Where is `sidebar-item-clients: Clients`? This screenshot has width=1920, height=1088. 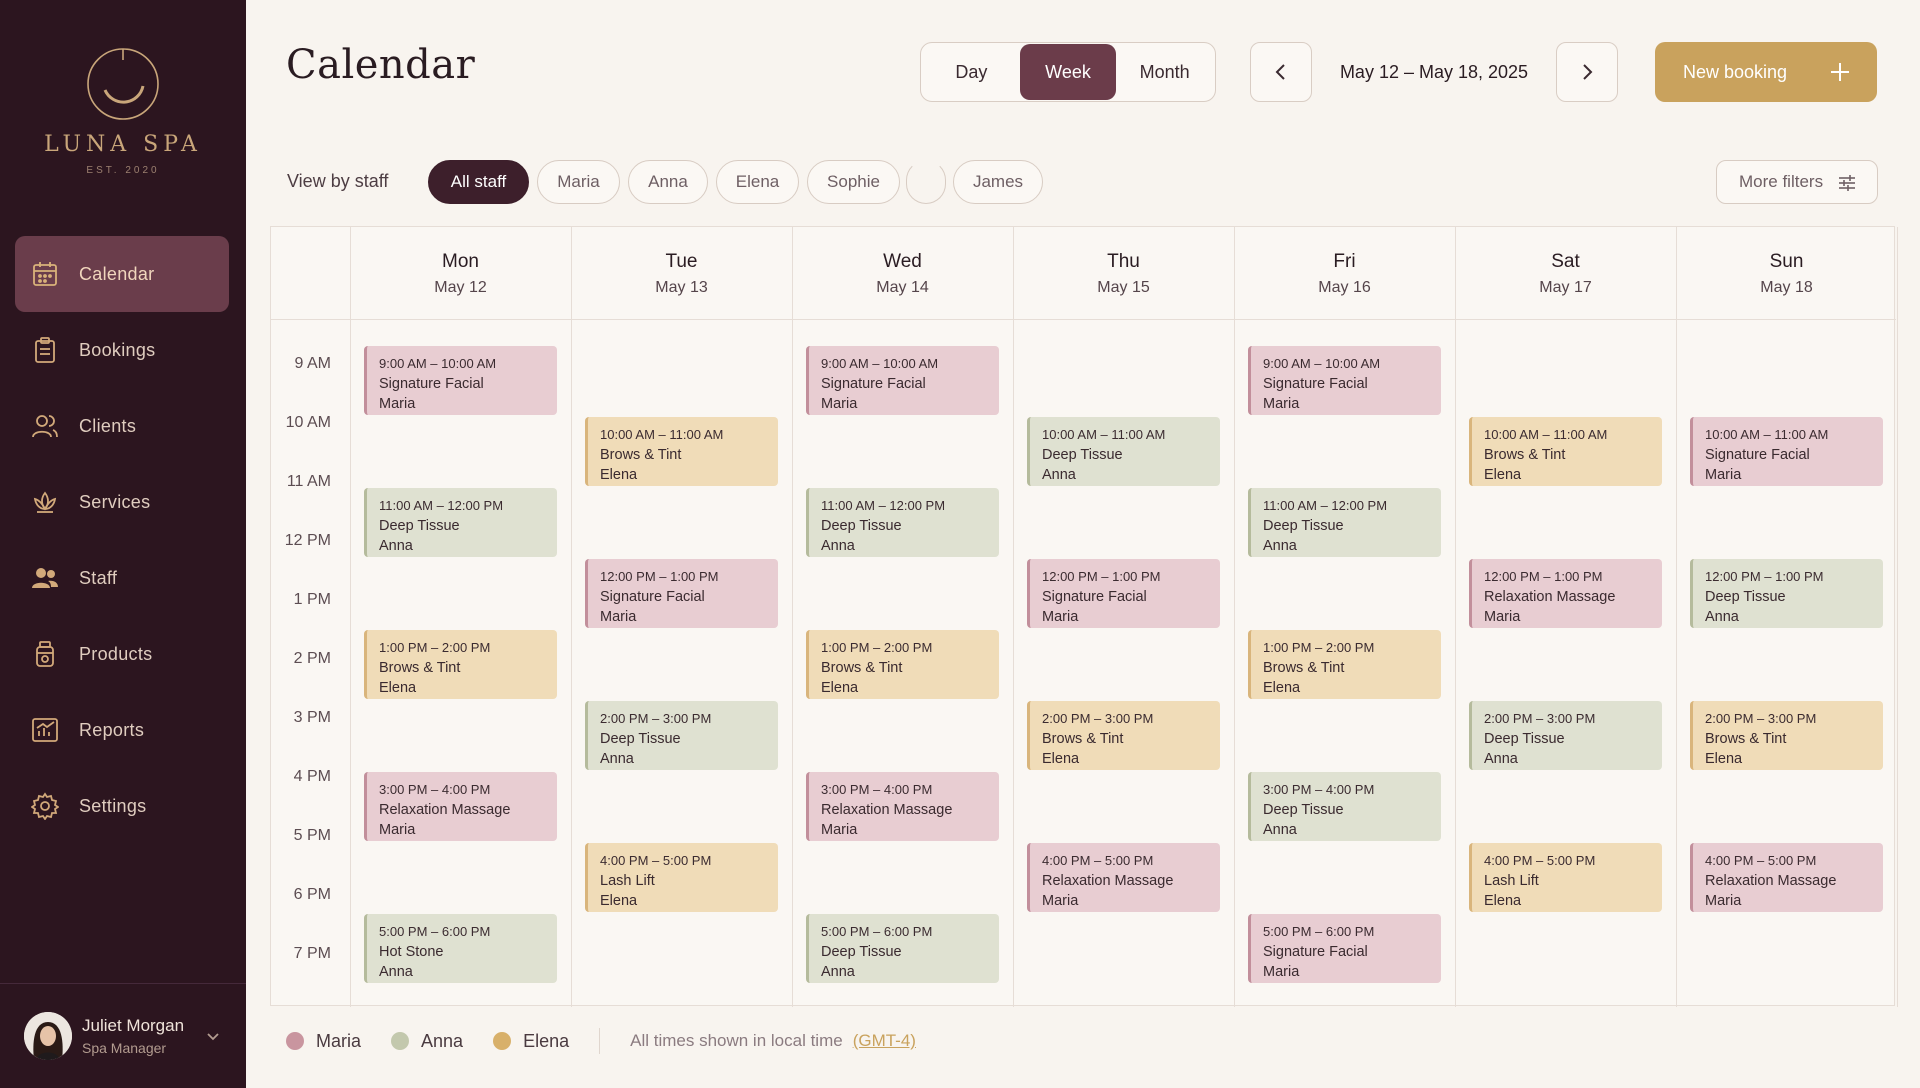
sidebar-item-clients: Clients is located at coordinates (122, 426).